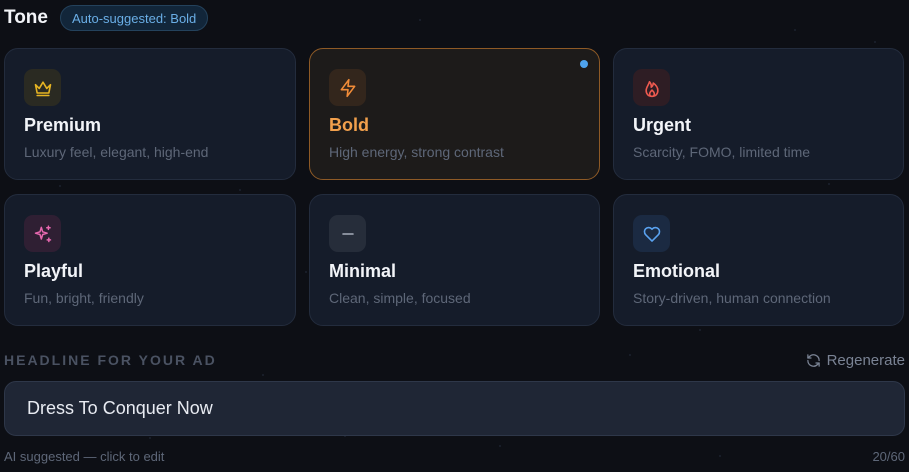  What do you see at coordinates (116, 152) in the screenshot?
I see `tone-card-description: Luxury feel, elegant, high-end` at bounding box center [116, 152].